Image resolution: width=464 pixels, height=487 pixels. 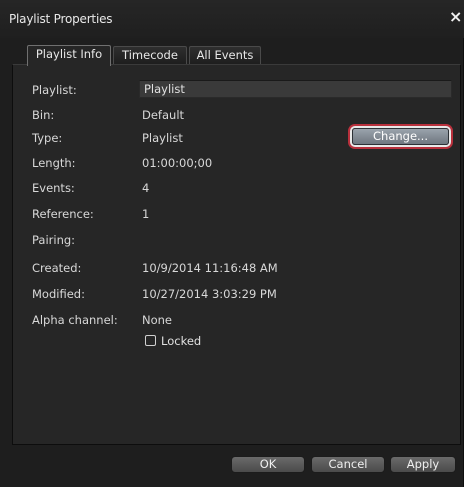 What do you see at coordinates (43, 115) in the screenshot?
I see `bin-label: Bin:` at bounding box center [43, 115].